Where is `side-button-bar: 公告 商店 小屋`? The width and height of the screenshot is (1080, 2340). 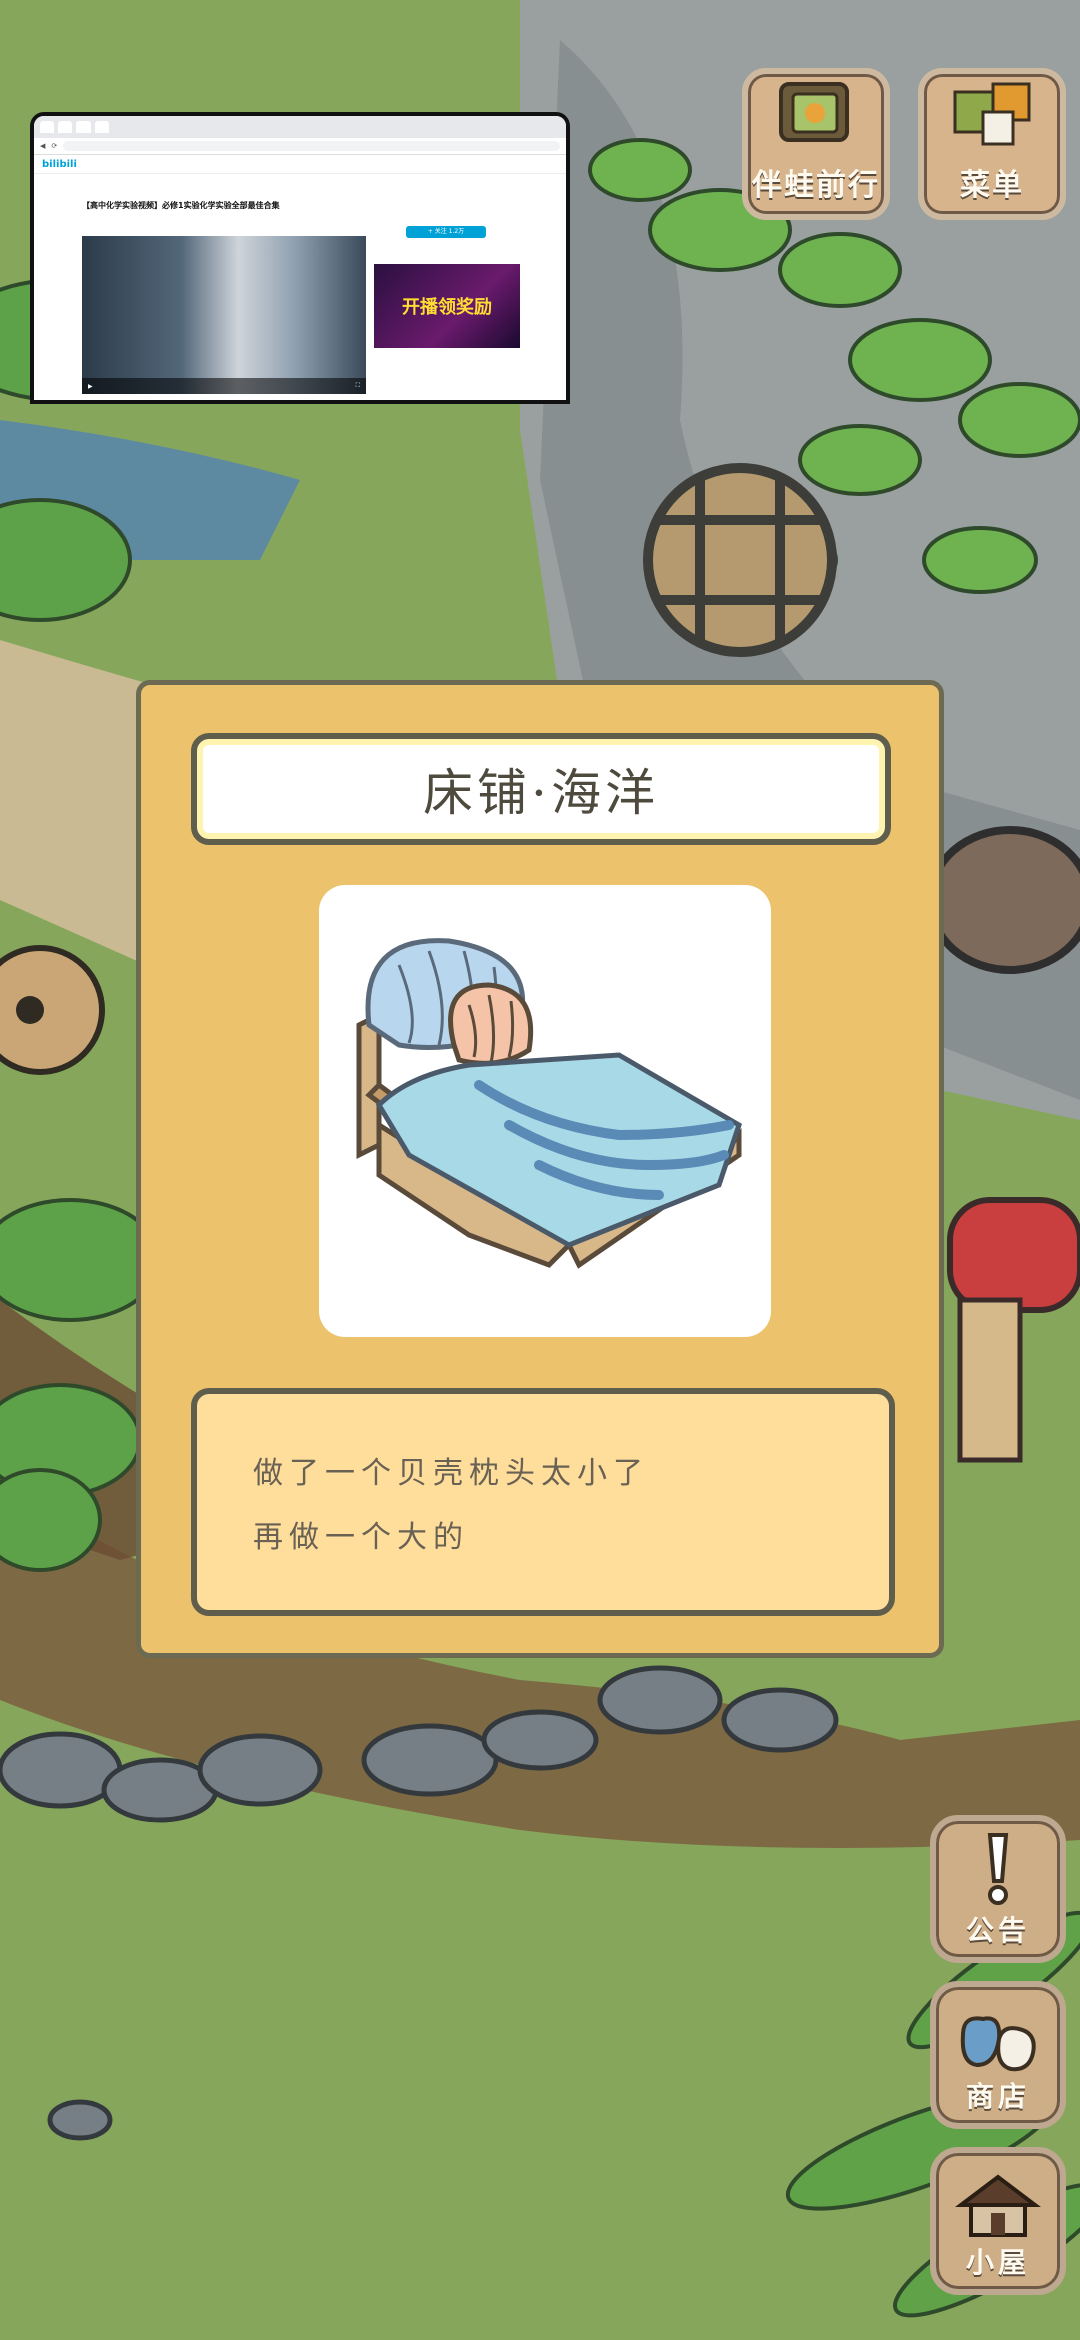
side-button-bar: 公告 商店 小屋 is located at coordinates (998, 2055).